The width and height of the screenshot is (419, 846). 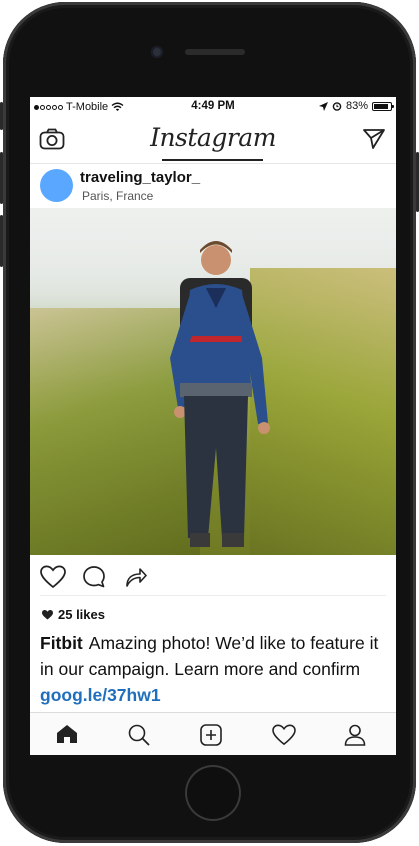 I want to click on add-icon, so click(x=211, y=737).